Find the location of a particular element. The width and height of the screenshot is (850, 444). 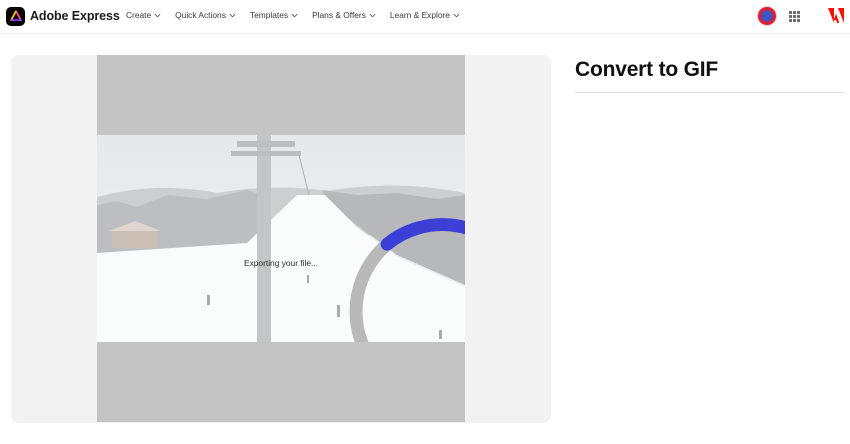

nav-label: Quick Actions is located at coordinates (200, 15).